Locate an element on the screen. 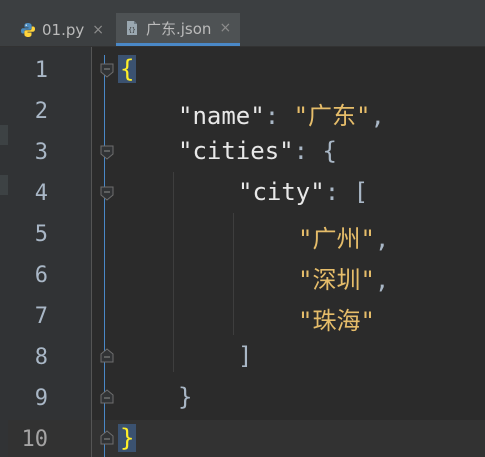 The width and height of the screenshot is (485, 457). tab-label: 01.py is located at coordinates (63, 29).